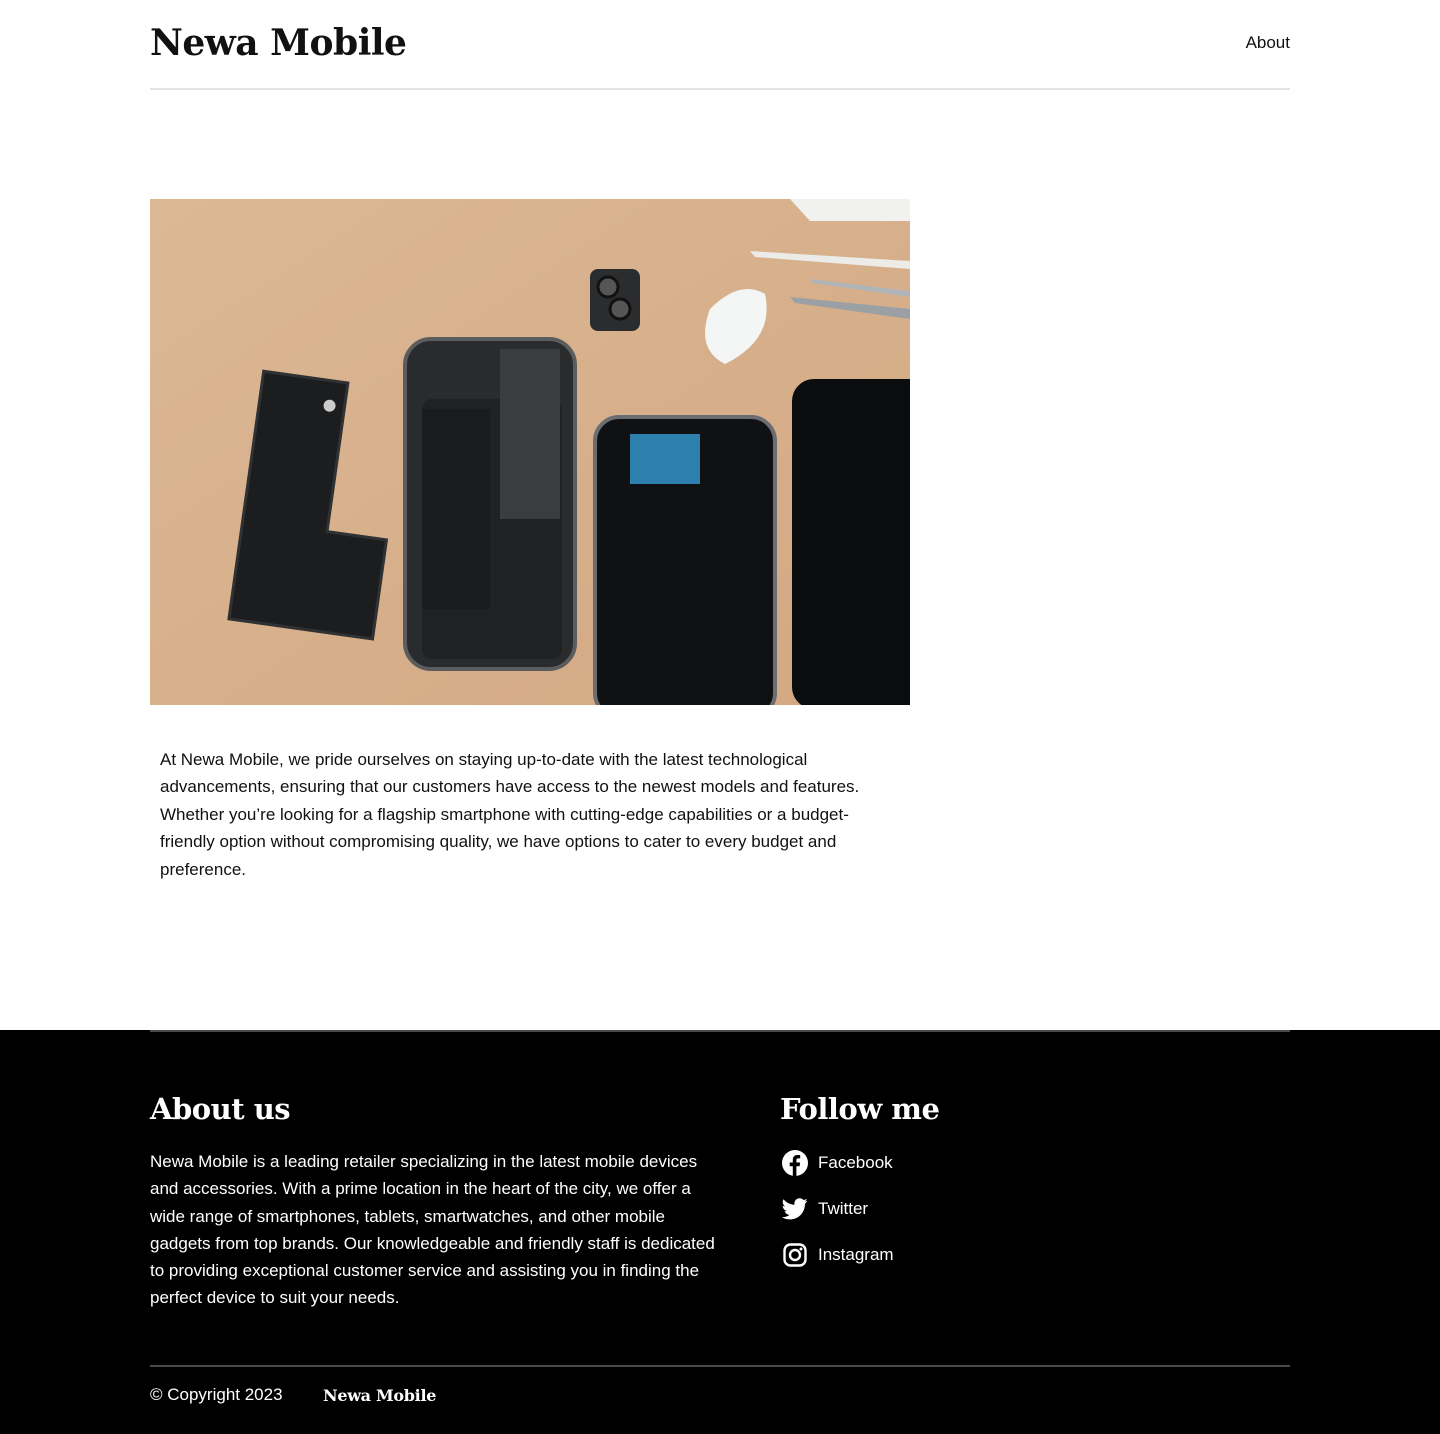  I want to click on footer-brand: Newa Mobile, so click(379, 1395).